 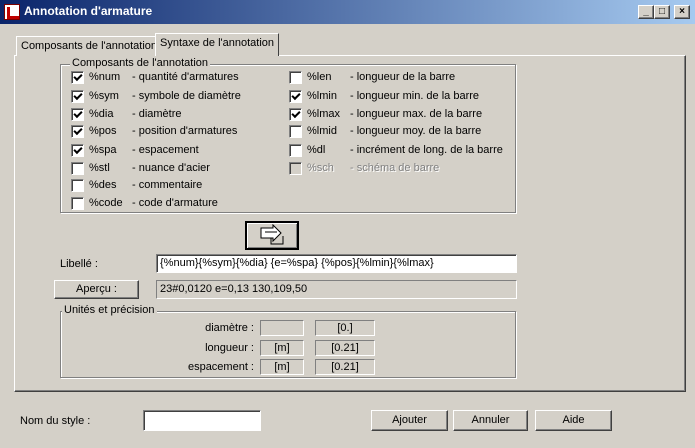 What do you see at coordinates (186, 96) in the screenshot?
I see `component-description: - symbole de diamètre` at bounding box center [186, 96].